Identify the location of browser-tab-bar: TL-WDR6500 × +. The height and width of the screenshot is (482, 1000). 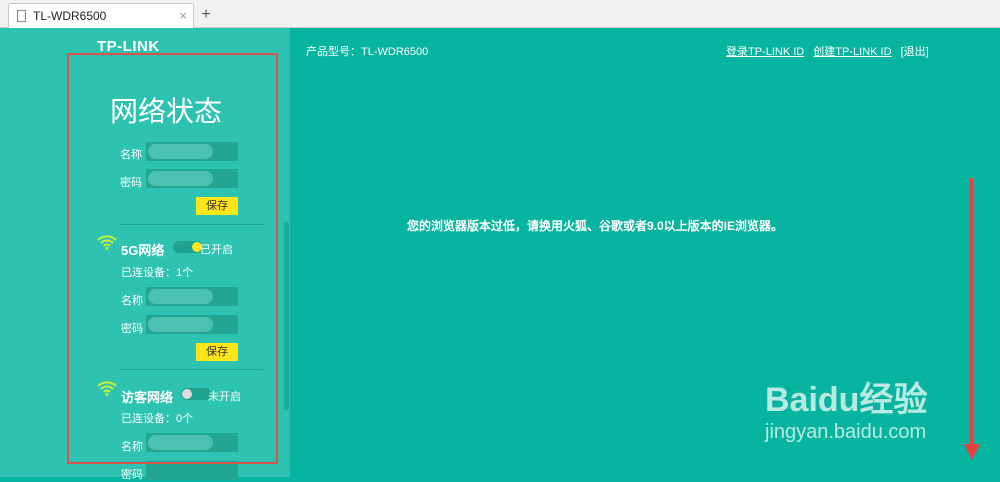
(500, 14).